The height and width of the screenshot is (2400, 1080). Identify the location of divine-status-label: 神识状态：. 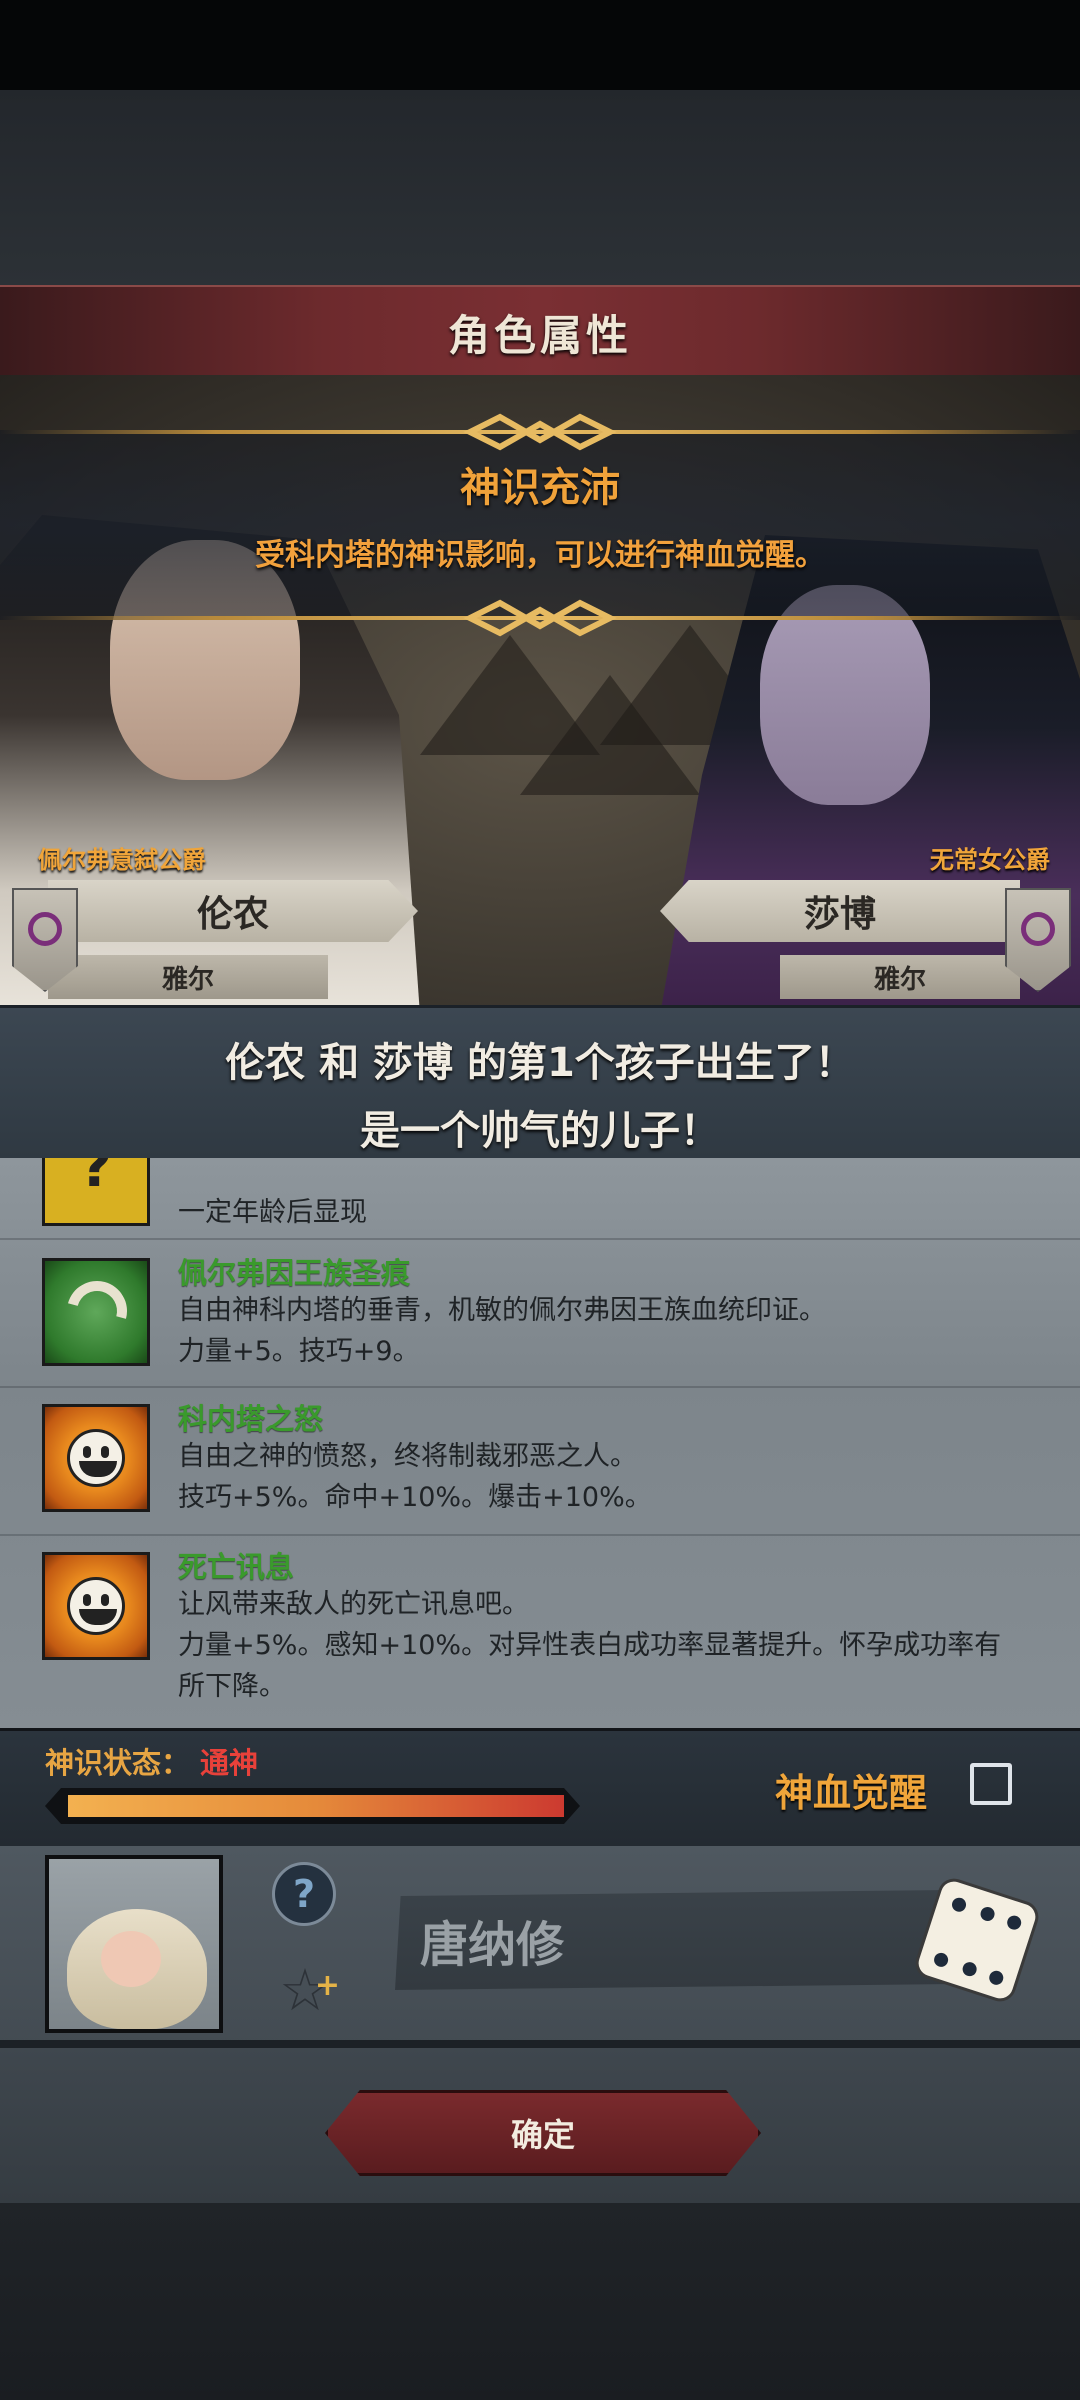
(118, 1763).